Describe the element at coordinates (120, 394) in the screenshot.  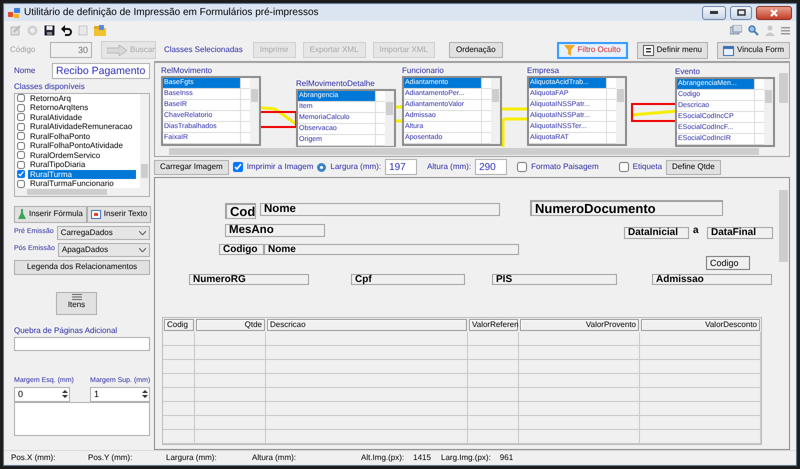
I see `margin-field: 1` at that location.